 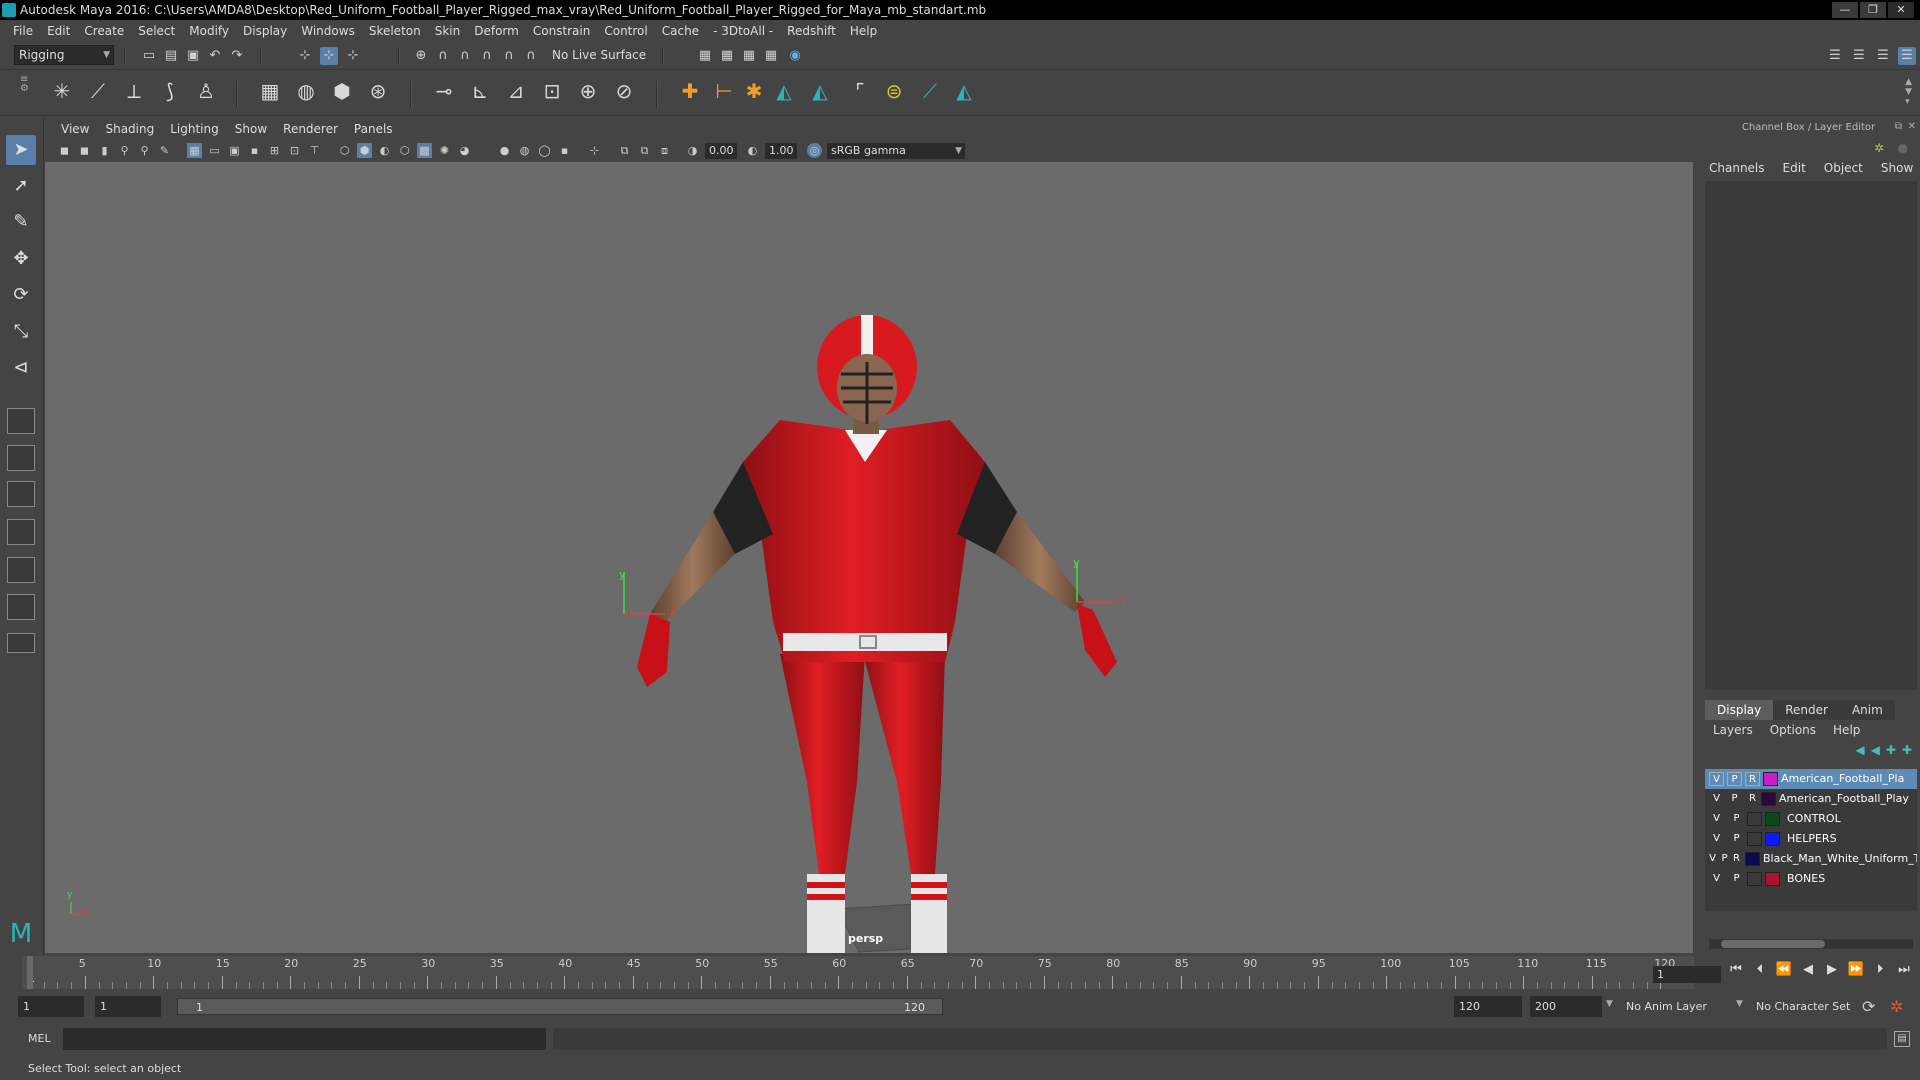 I want to click on resolution-gate-icon: ▣, so click(x=234, y=150).